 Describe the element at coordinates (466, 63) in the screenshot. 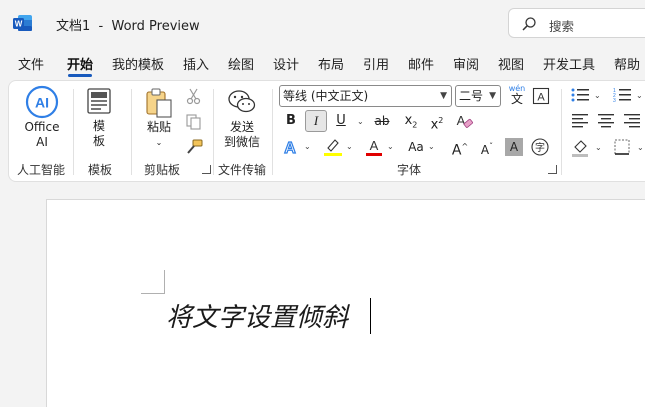

I see `tab-review: 审阅` at that location.